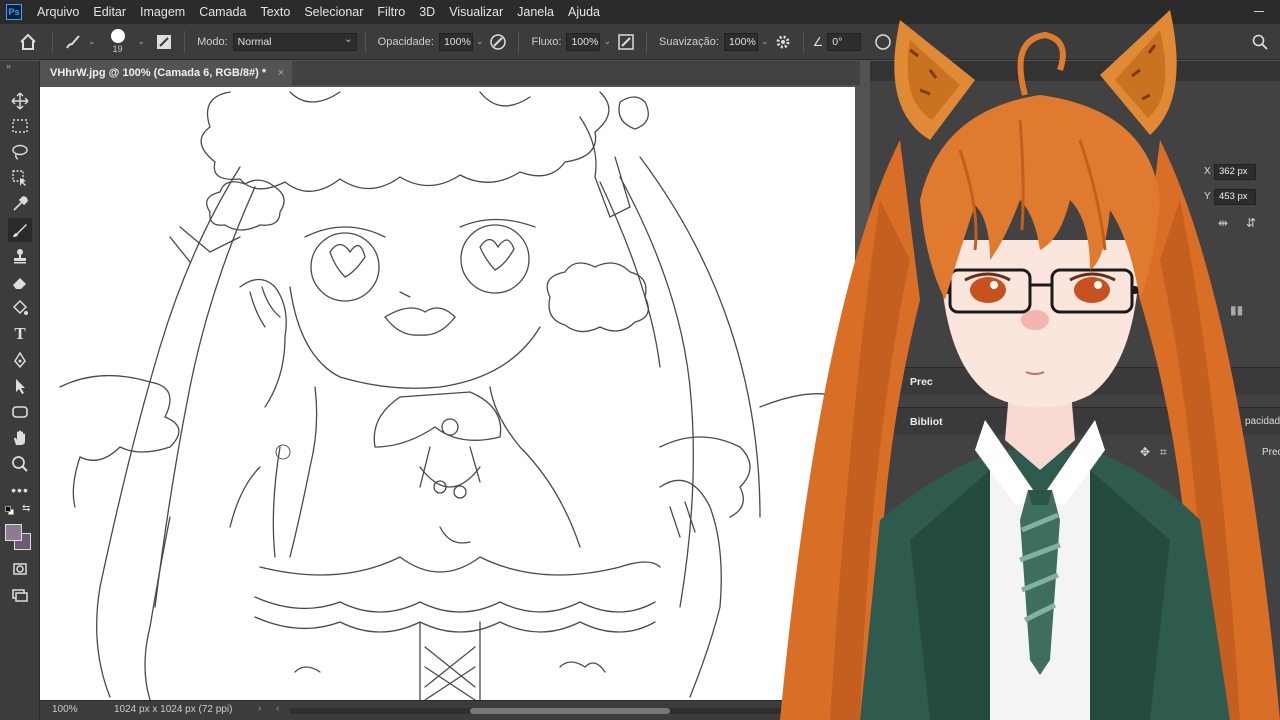 The image size is (1280, 720). Describe the element at coordinates (926, 422) in the screenshot. I see `libraries-tab-label: Bibliot` at that location.